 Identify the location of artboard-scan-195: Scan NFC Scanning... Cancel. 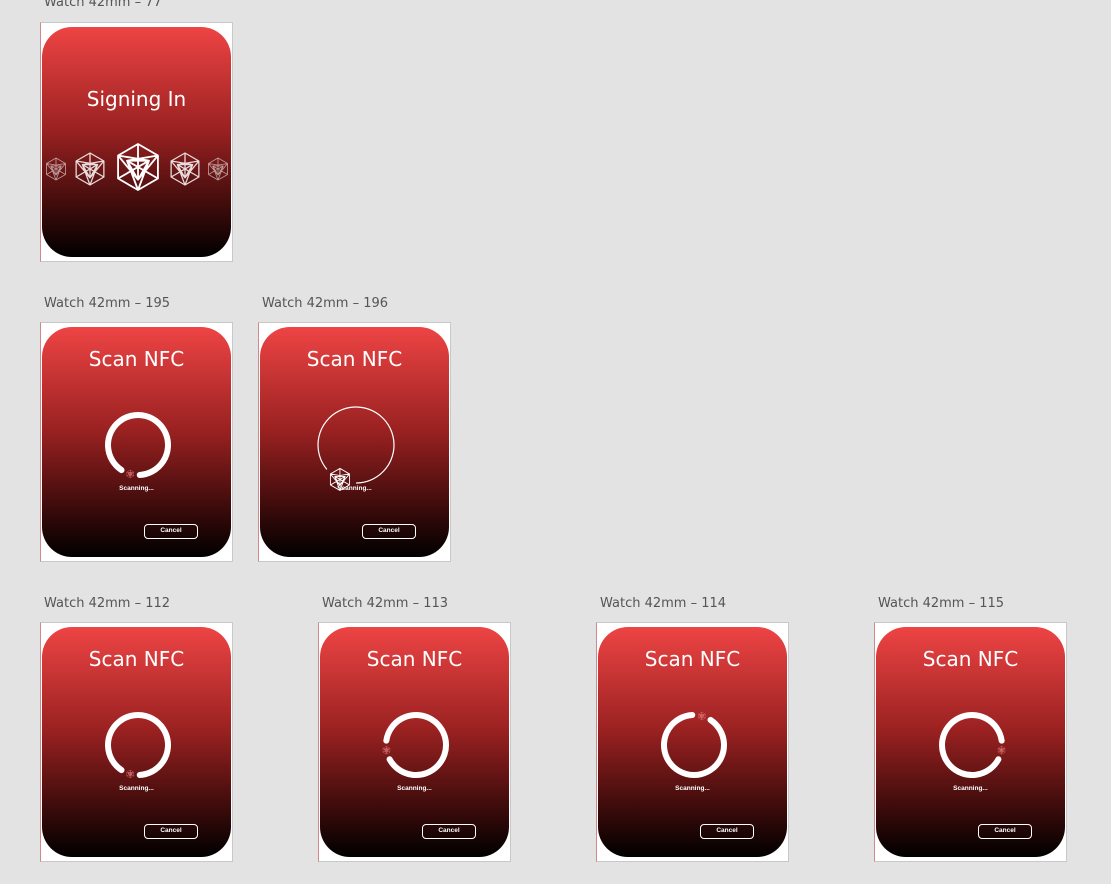
(136, 442).